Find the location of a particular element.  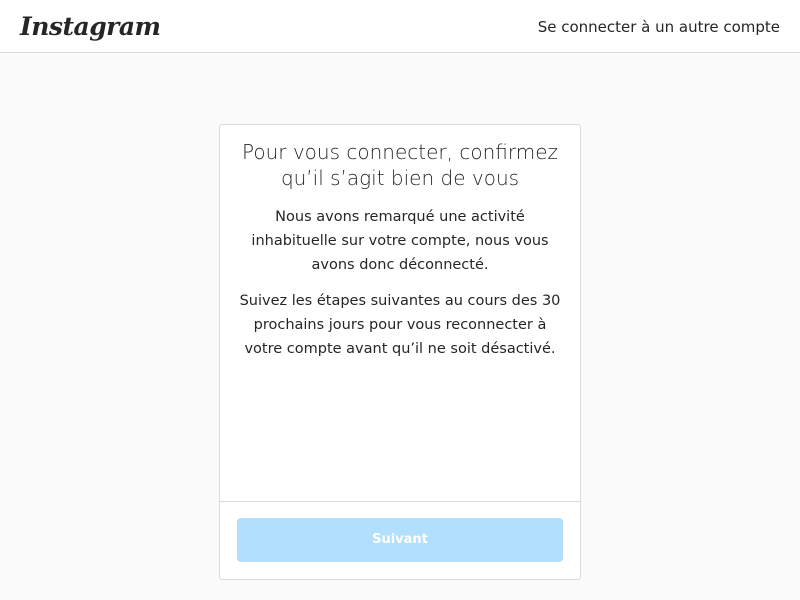

switch-account-link: Se connecter à un autre compte is located at coordinates (659, 27).